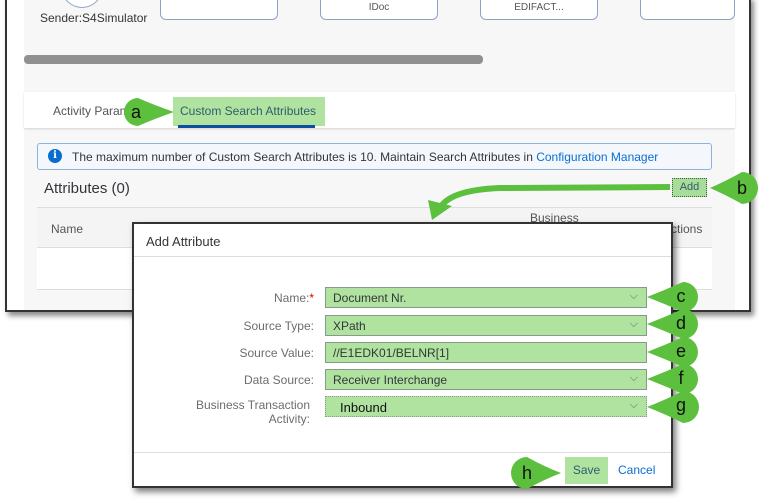 The width and height of the screenshot is (759, 499). Describe the element at coordinates (486, 406) in the screenshot. I see `business-transaction-activity-select: Inbound ⌵` at that location.